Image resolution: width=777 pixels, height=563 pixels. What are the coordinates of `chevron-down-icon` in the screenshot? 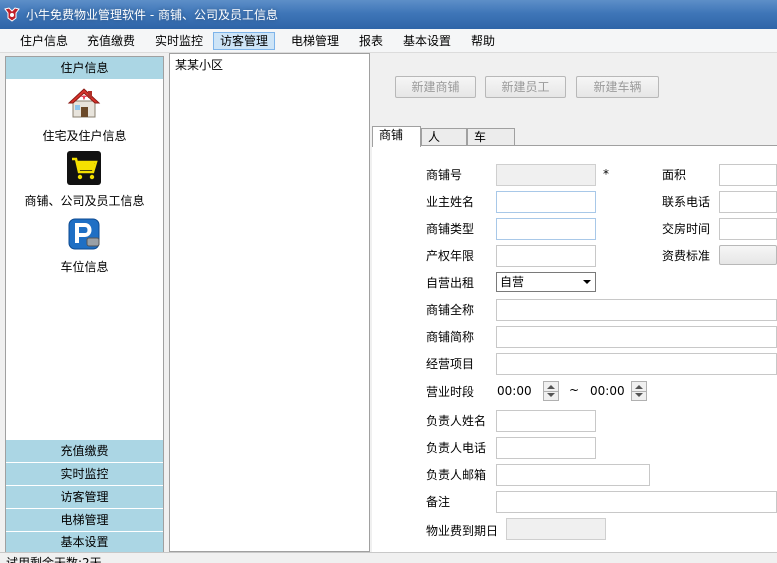 It's located at (587, 282).